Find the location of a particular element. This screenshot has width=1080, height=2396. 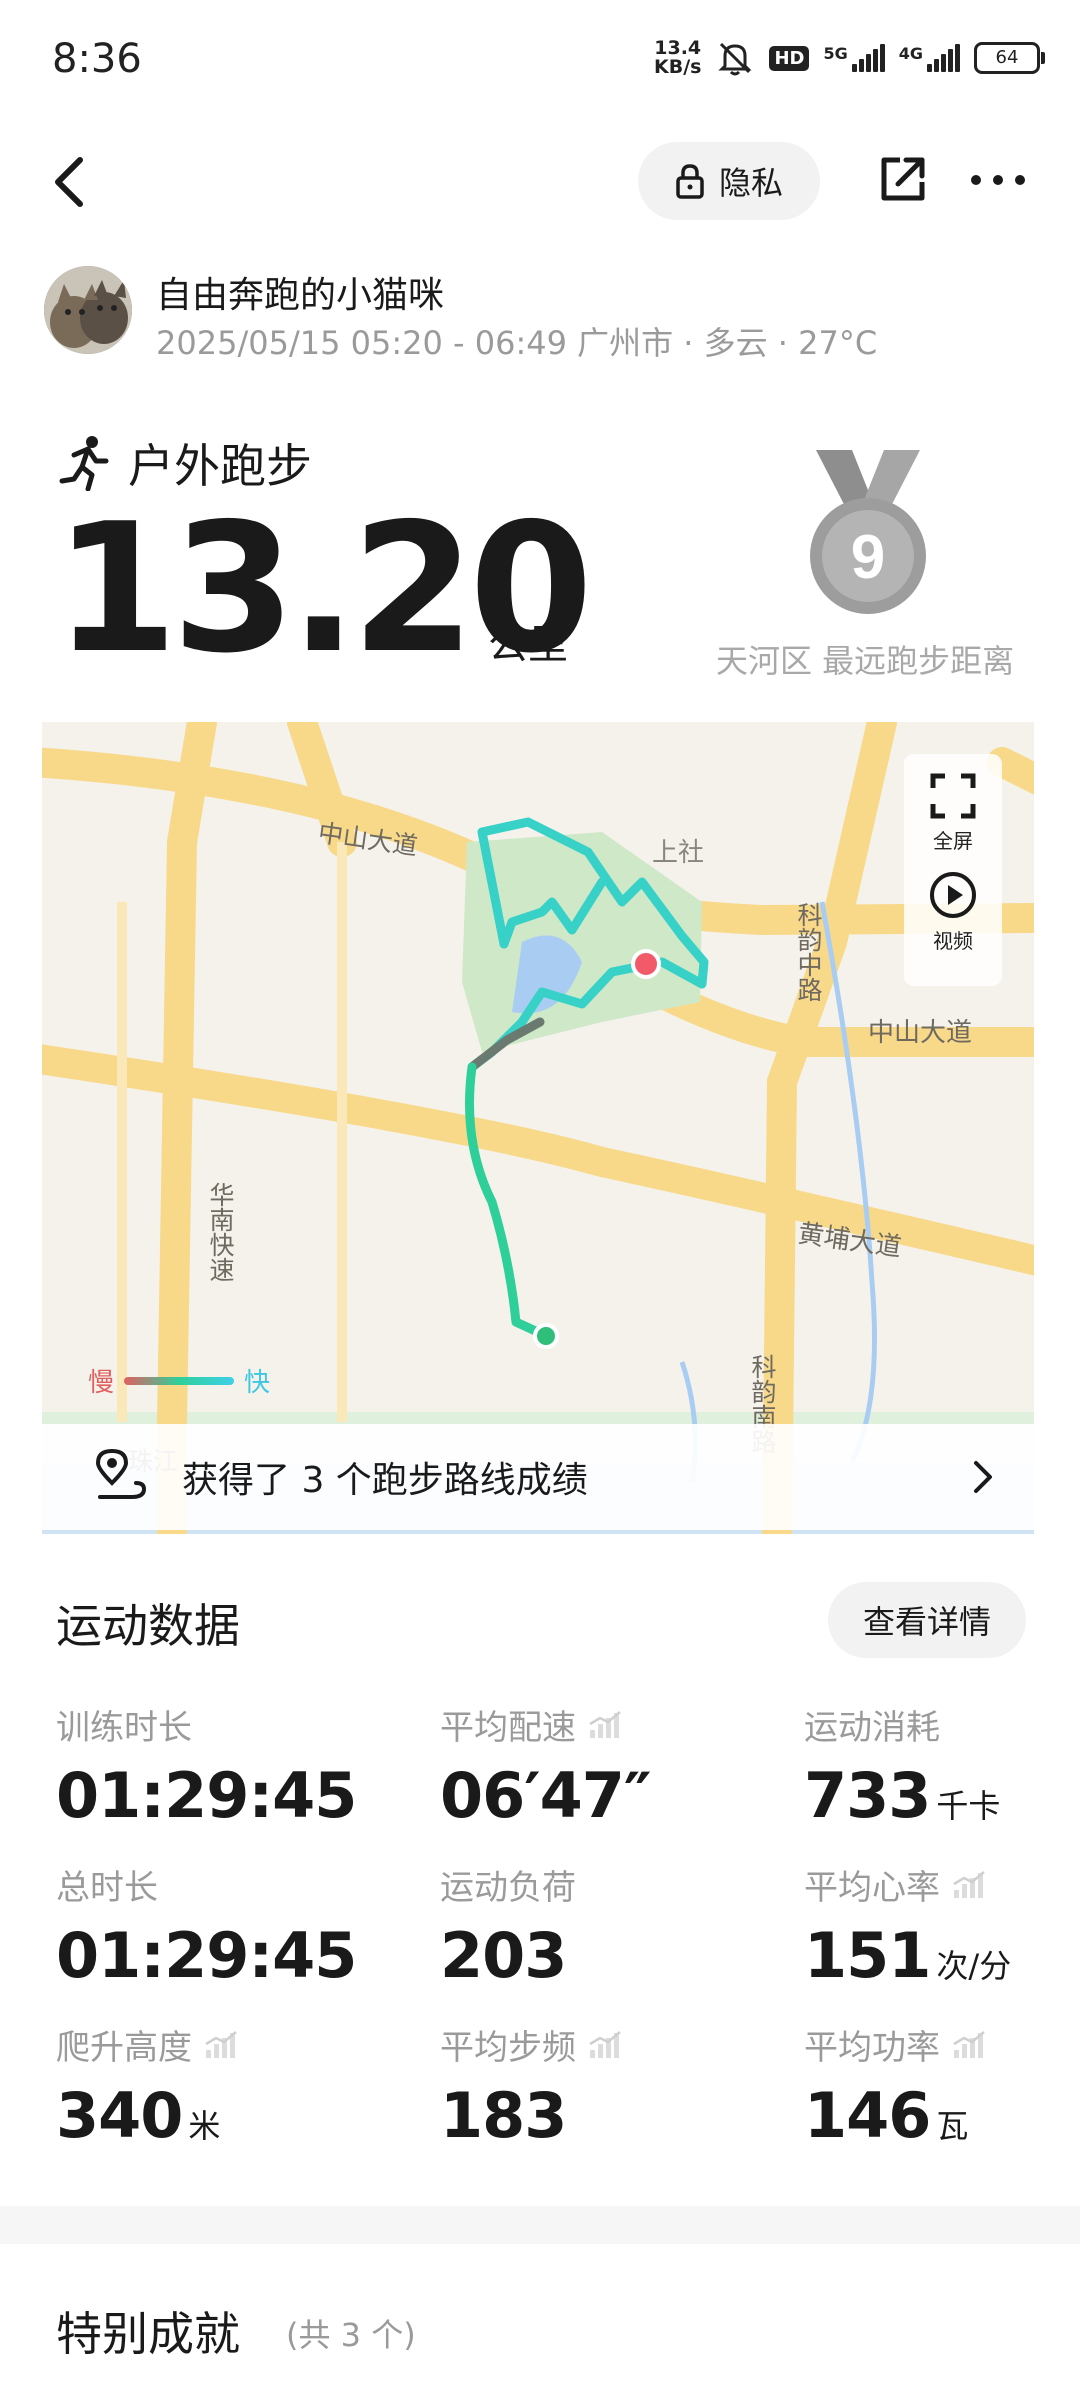

view-details-button: 查看详情 is located at coordinates (927, 1620).